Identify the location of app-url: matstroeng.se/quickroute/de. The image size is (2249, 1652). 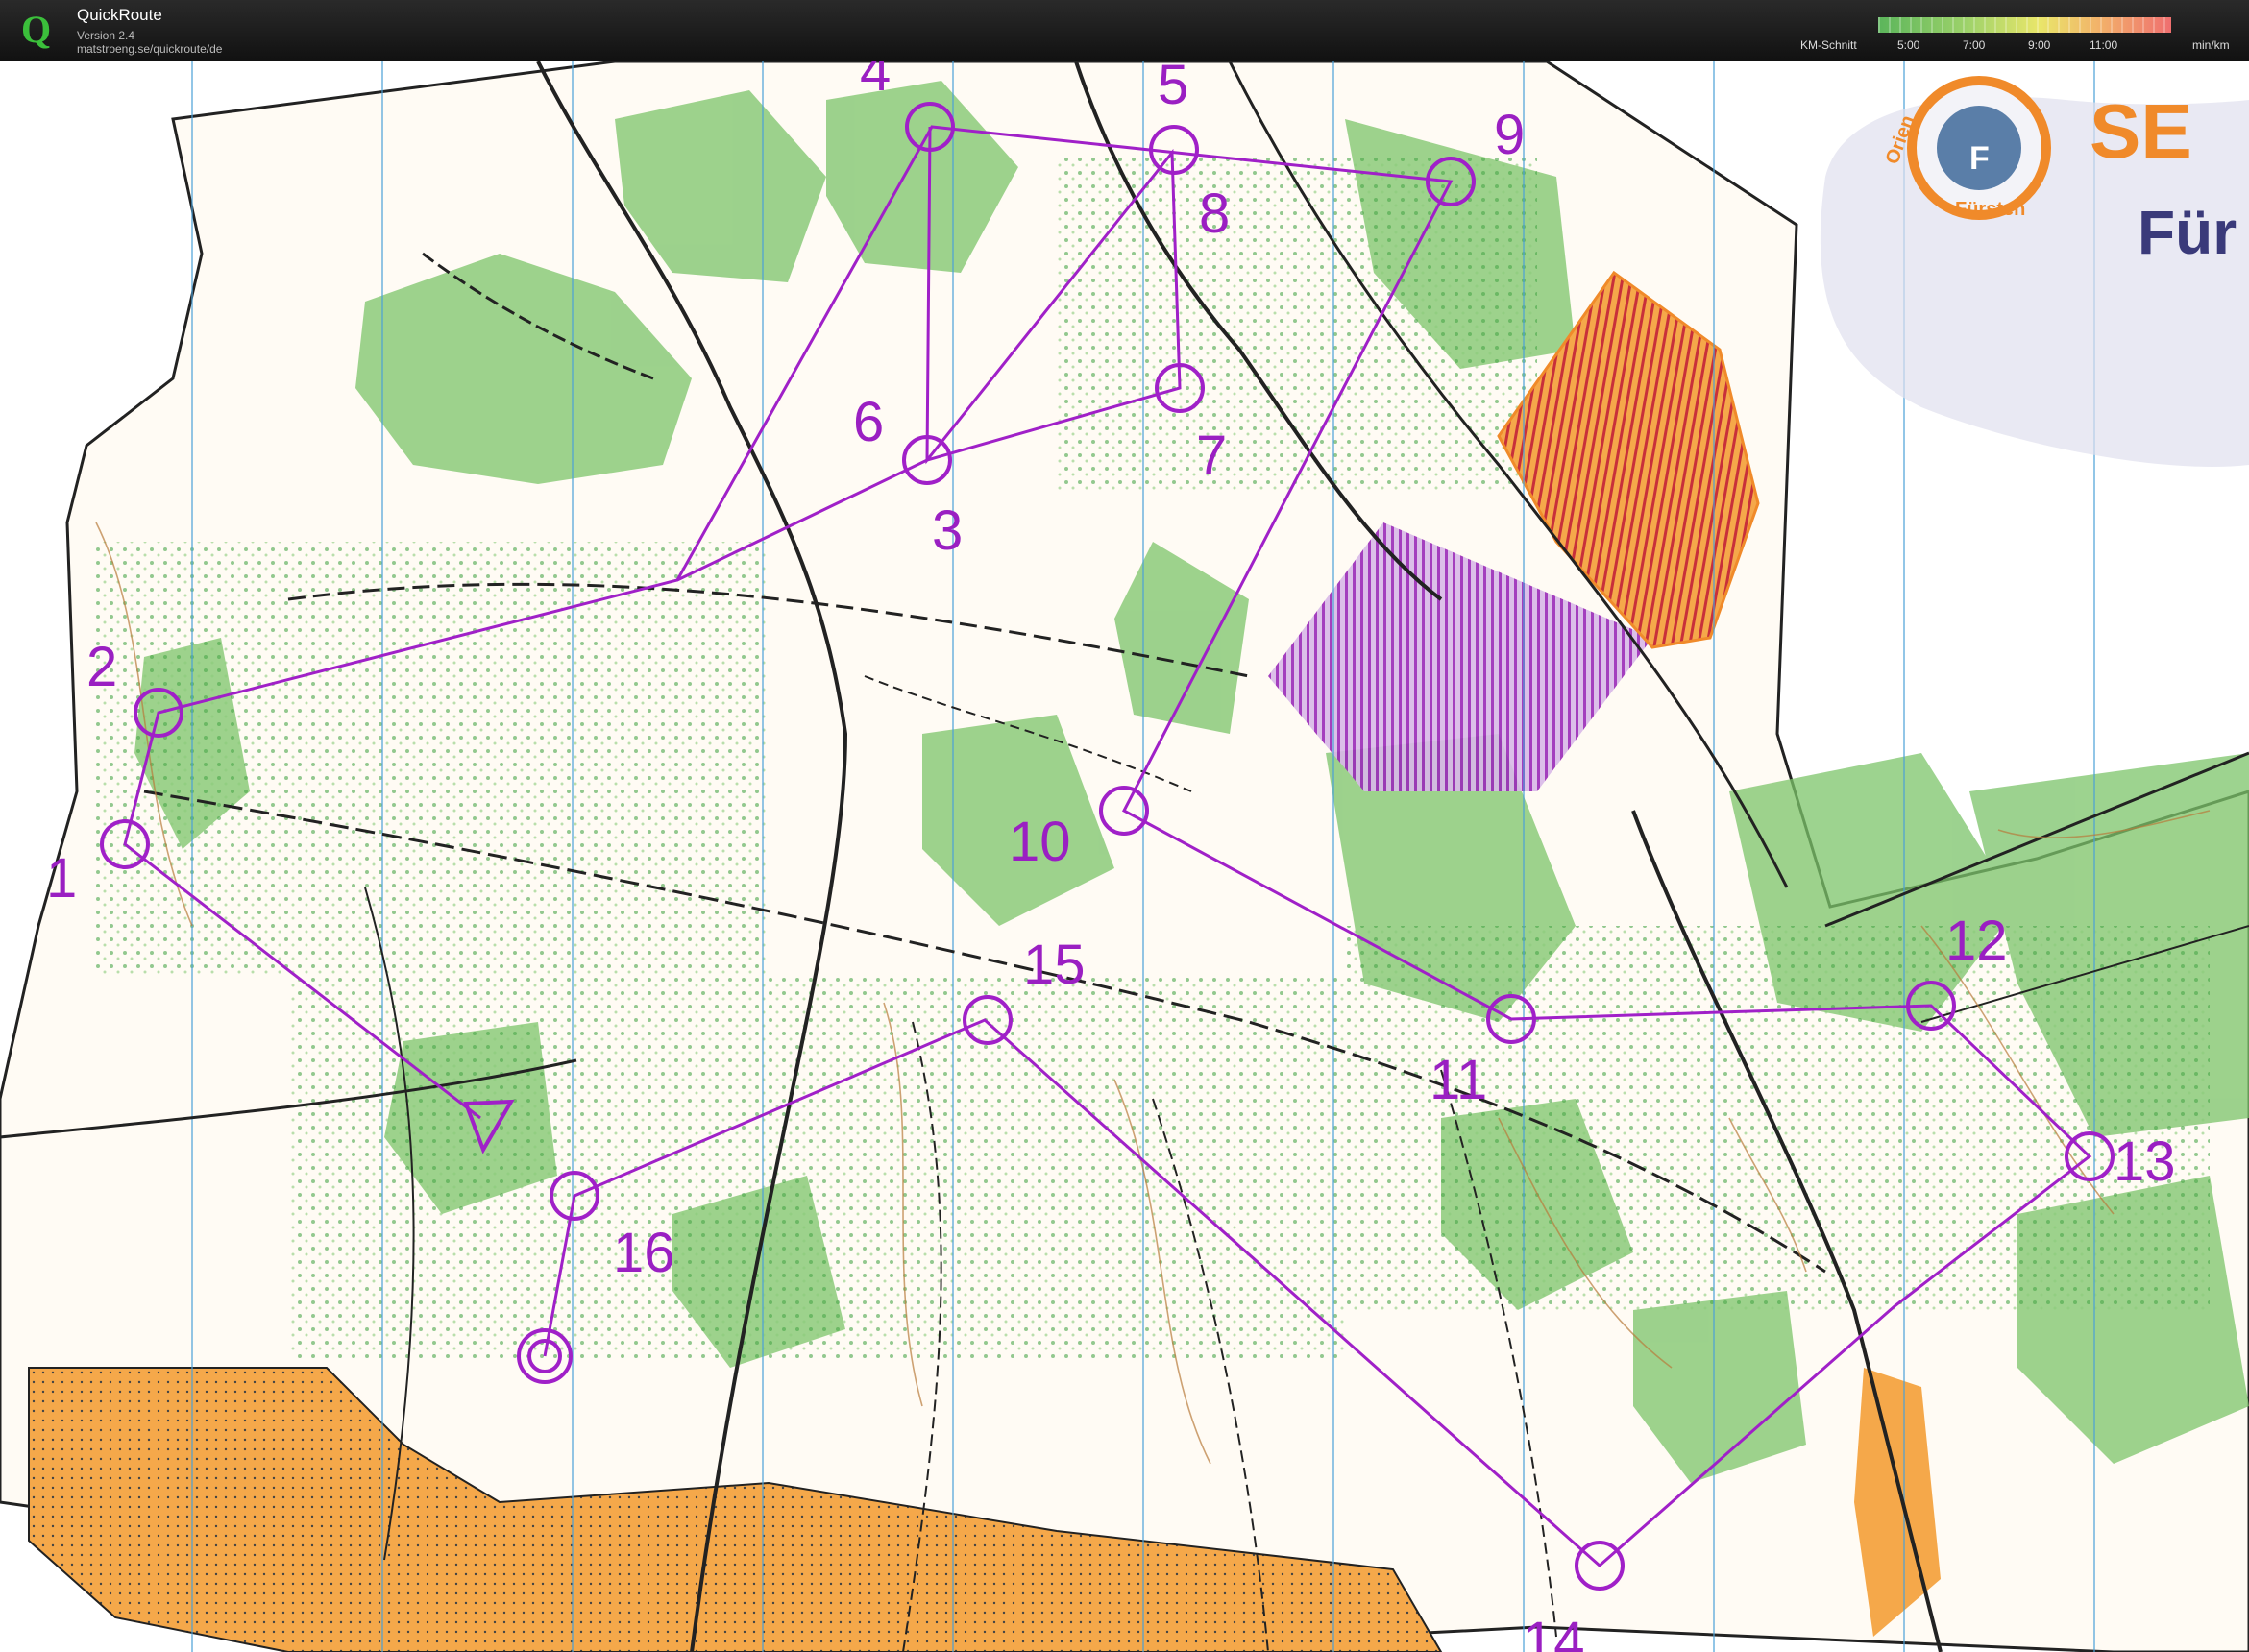
(150, 49).